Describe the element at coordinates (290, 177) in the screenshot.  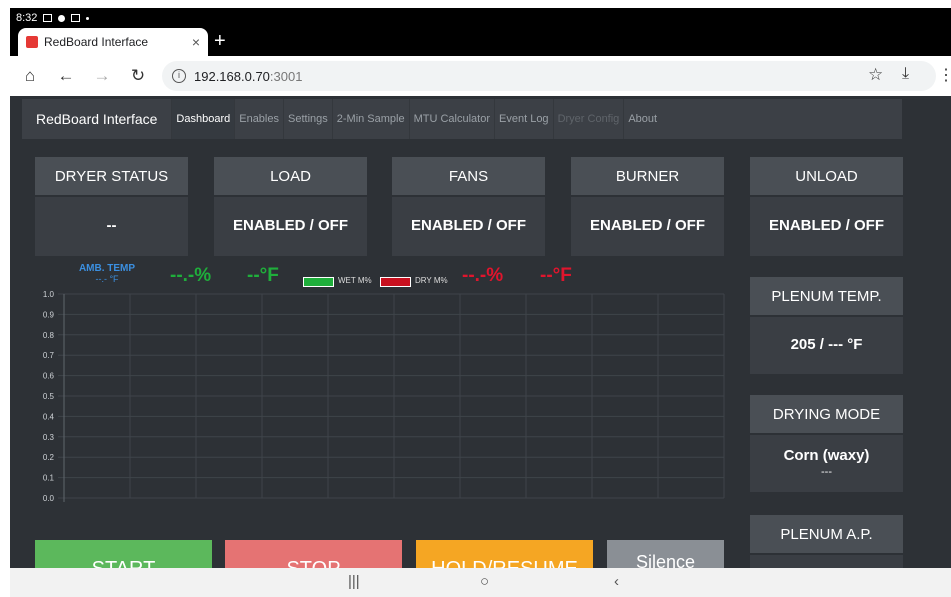
I see `load-title: LOAD` at that location.